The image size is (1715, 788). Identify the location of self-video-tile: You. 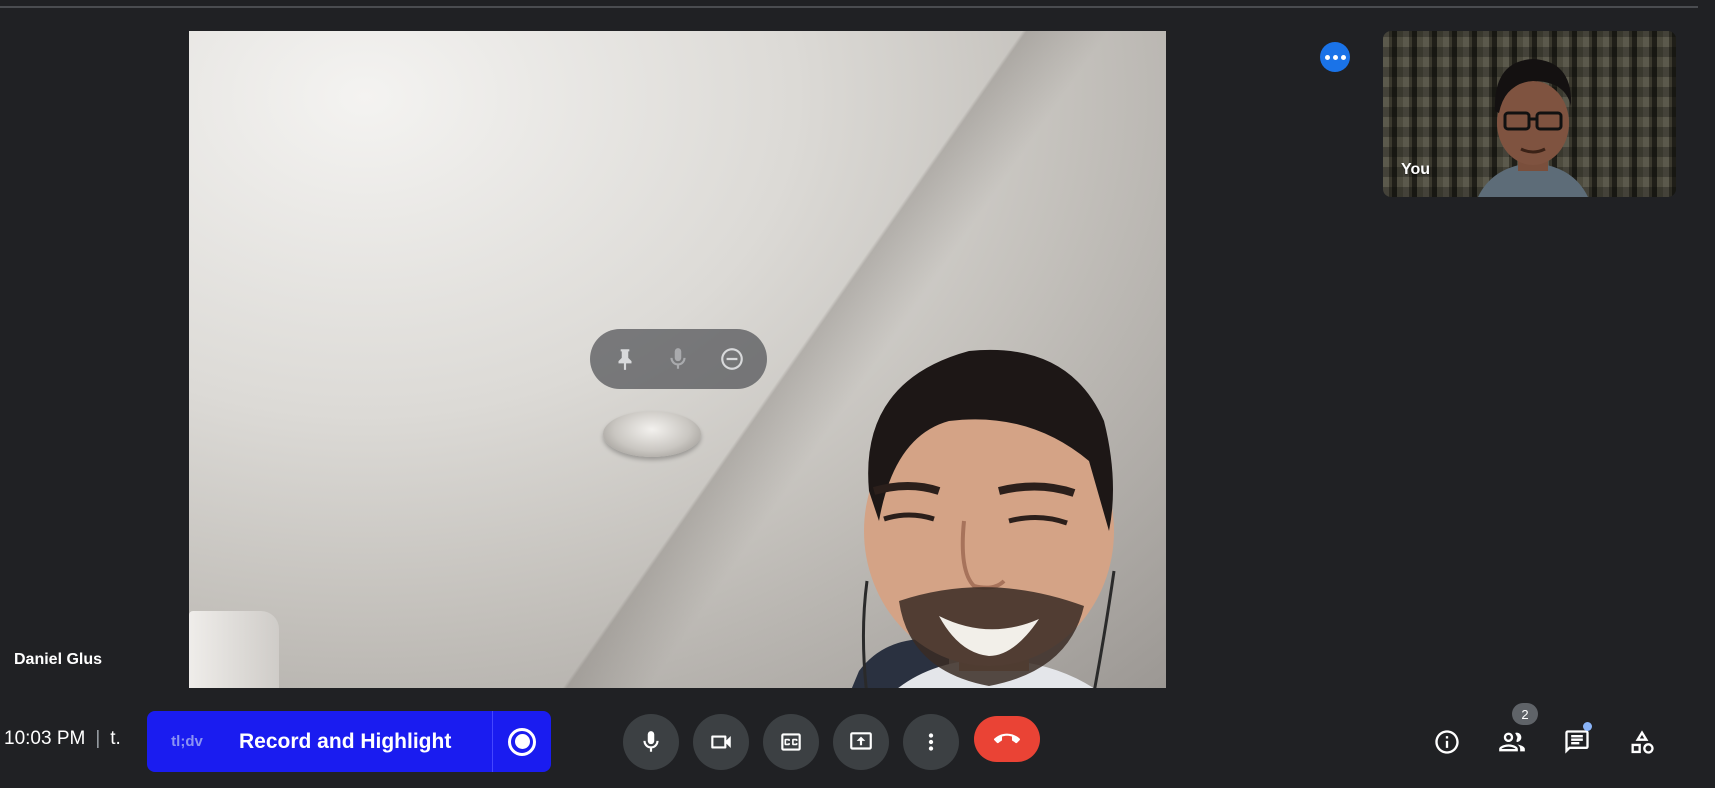
(1529, 114).